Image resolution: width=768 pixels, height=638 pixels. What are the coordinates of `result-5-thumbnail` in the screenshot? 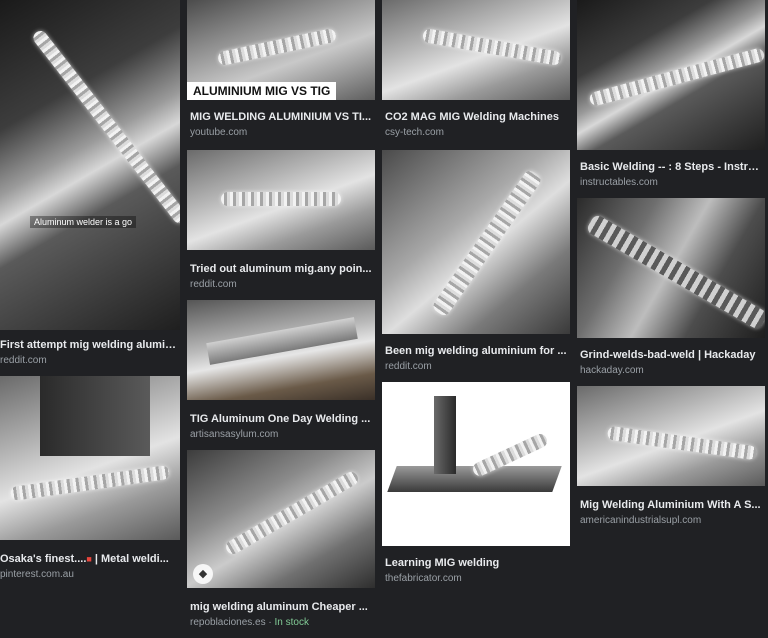 It's located at (281, 350).